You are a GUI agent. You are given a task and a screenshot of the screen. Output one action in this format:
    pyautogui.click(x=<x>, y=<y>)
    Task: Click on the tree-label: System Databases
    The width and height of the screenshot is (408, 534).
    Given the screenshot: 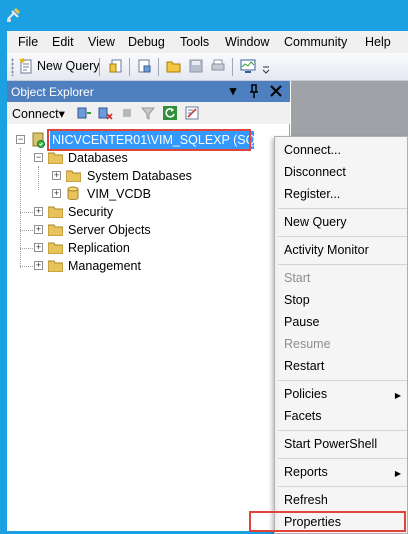 What is the action you would take?
    pyautogui.click(x=139, y=176)
    